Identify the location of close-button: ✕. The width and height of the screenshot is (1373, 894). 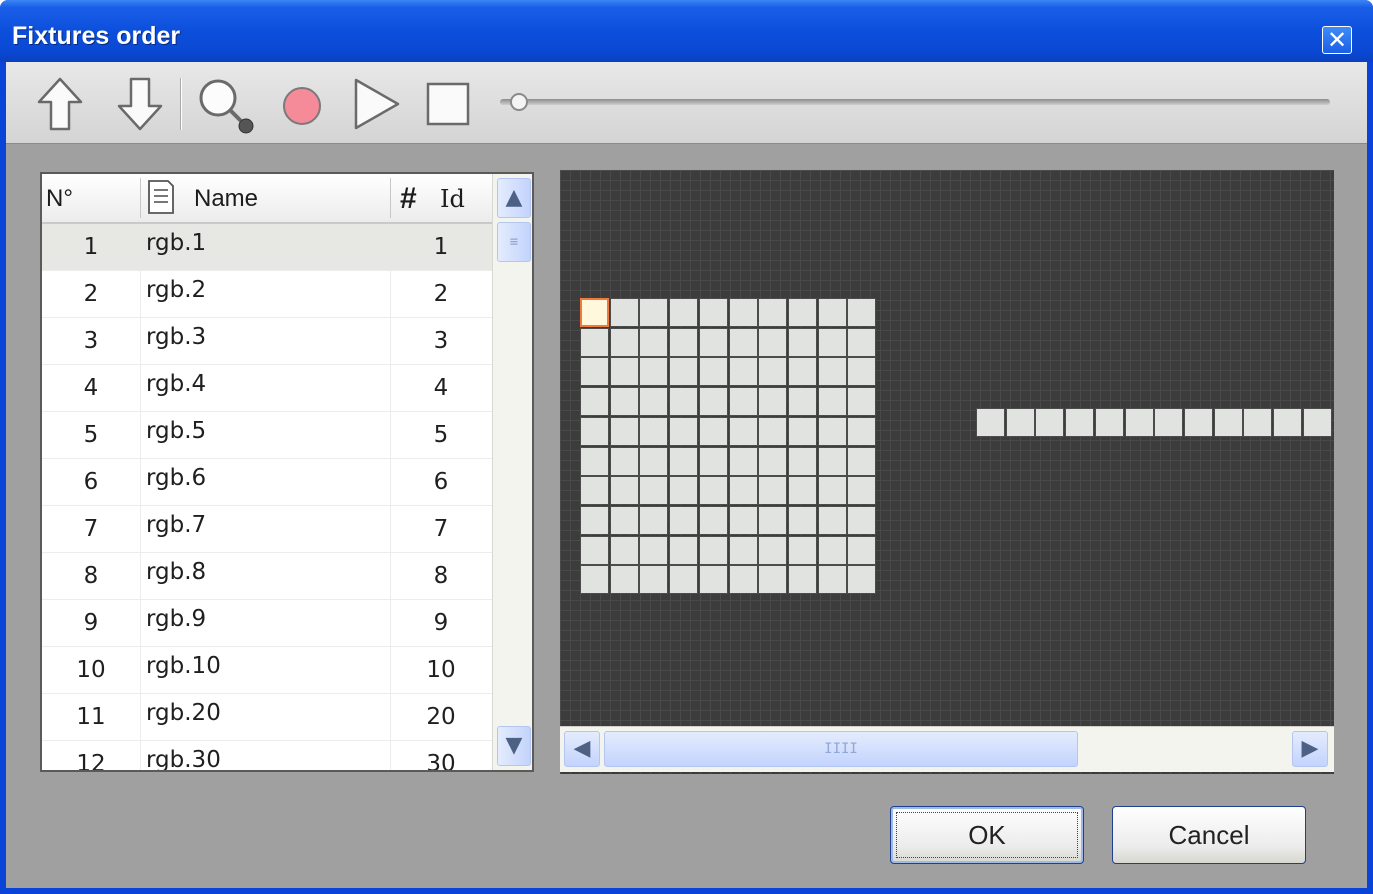
(1337, 40).